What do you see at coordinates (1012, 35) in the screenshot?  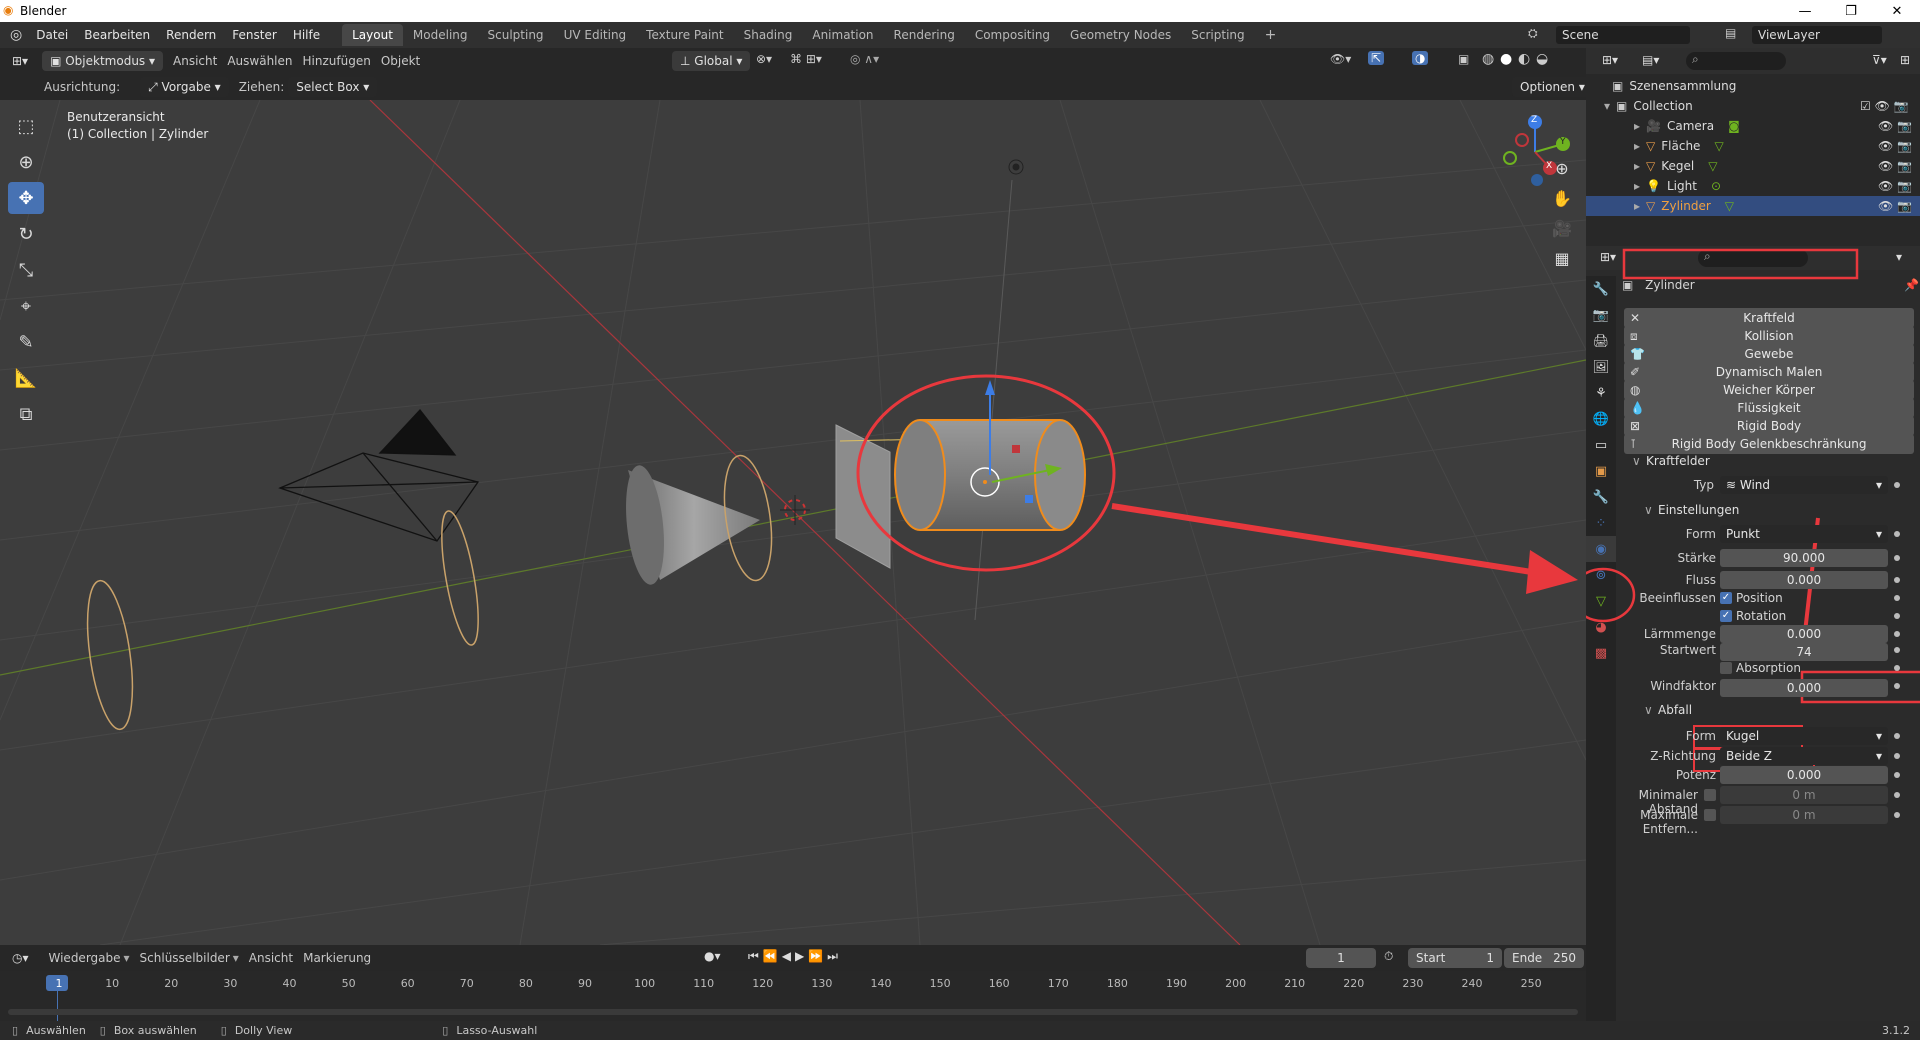 I see `tab-compositing: Compositing` at bounding box center [1012, 35].